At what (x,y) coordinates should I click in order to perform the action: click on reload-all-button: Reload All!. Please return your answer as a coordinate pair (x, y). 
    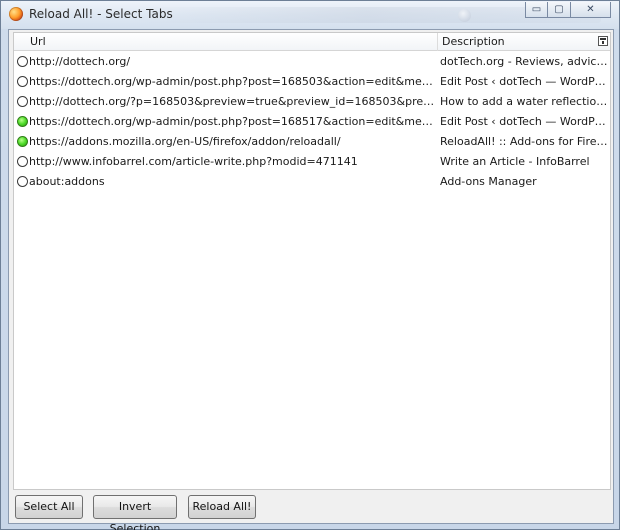
    Looking at the image, I should click on (222, 507).